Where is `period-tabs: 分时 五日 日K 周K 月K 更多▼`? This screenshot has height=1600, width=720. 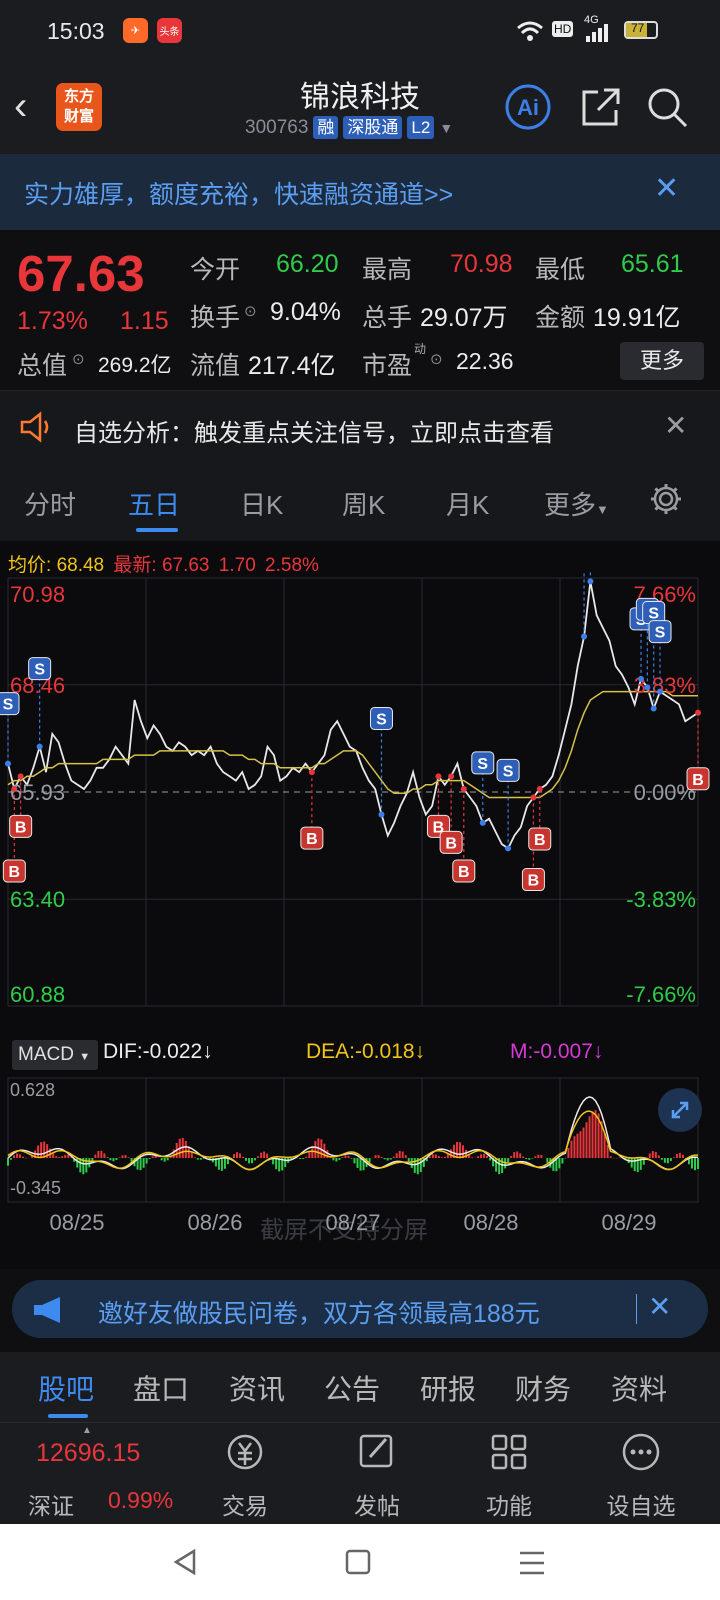
period-tabs: 分时 五日 日K 周K 月K 更多▼ is located at coordinates (360, 504).